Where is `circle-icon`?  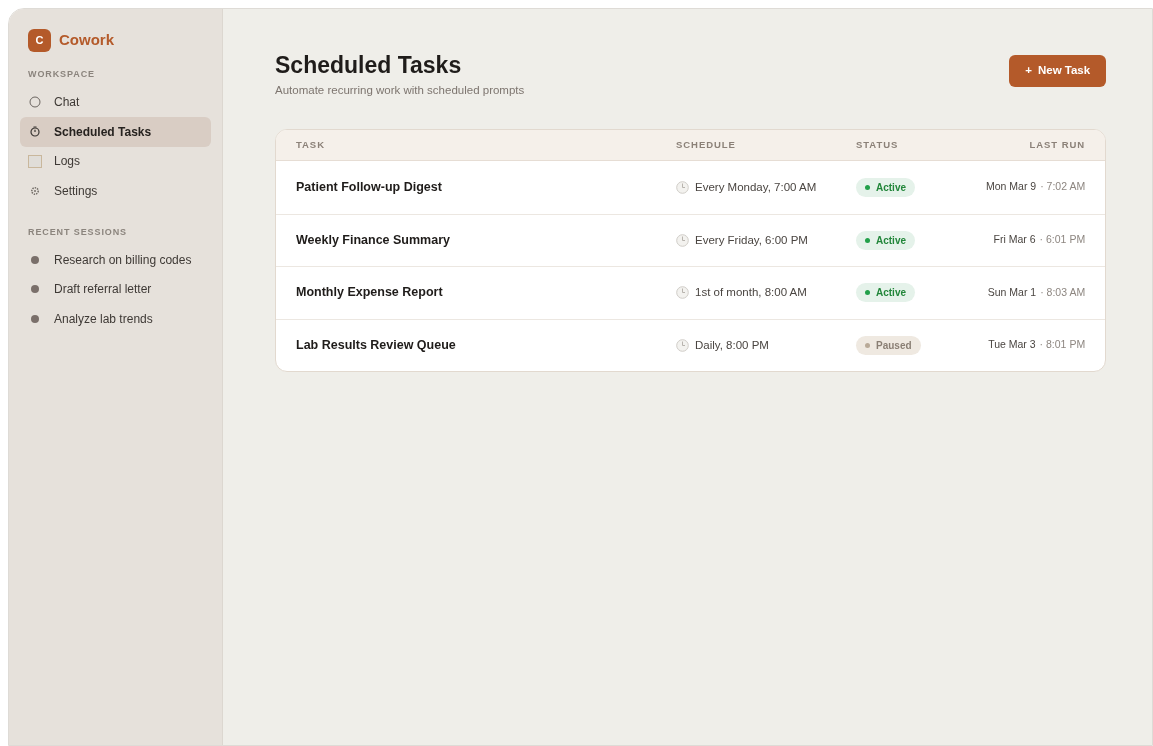
circle-icon is located at coordinates (35, 102).